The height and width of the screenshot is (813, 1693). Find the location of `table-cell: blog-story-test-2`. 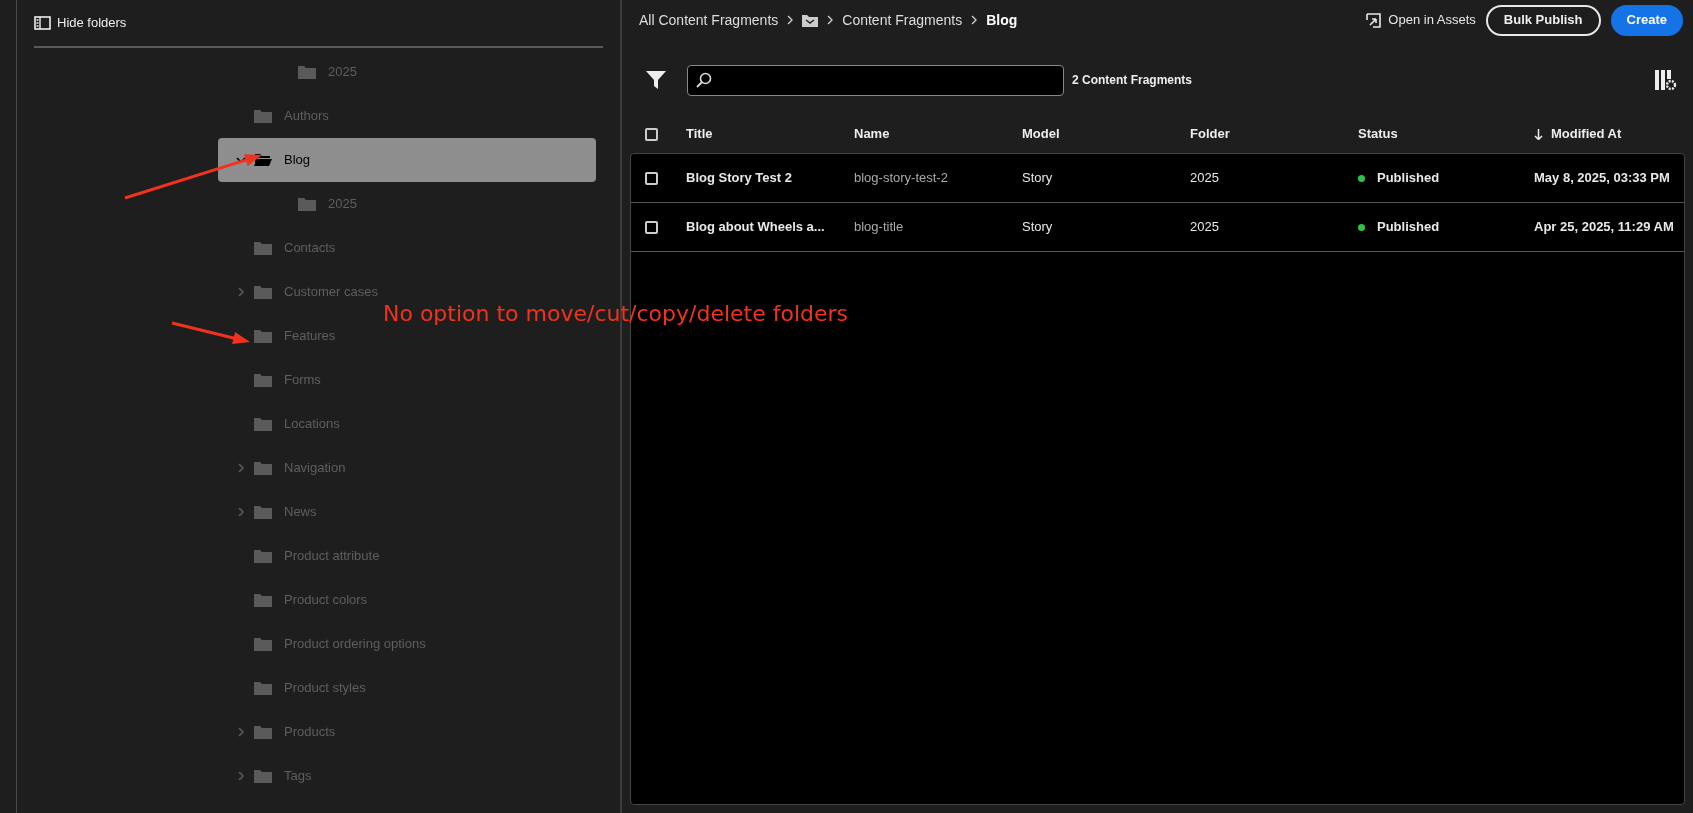

table-cell: blog-story-test-2 is located at coordinates (901, 178).